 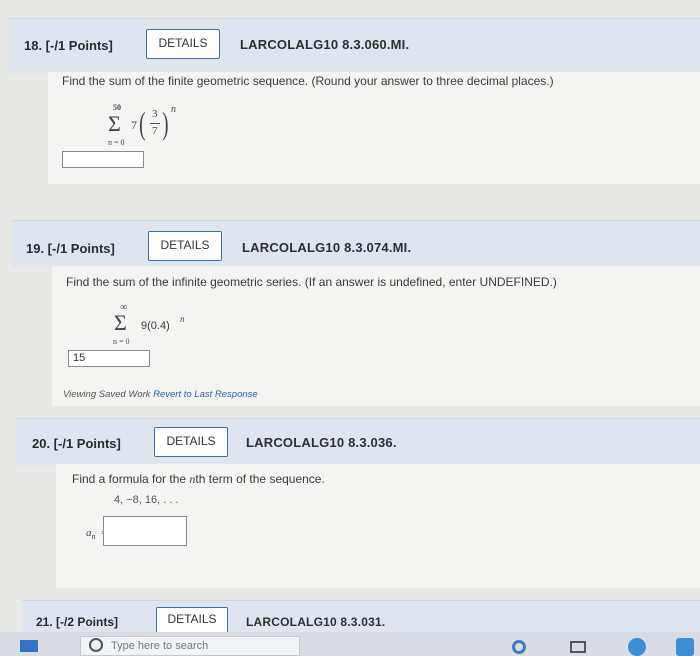 What do you see at coordinates (519, 647) in the screenshot?
I see `edge-icon` at bounding box center [519, 647].